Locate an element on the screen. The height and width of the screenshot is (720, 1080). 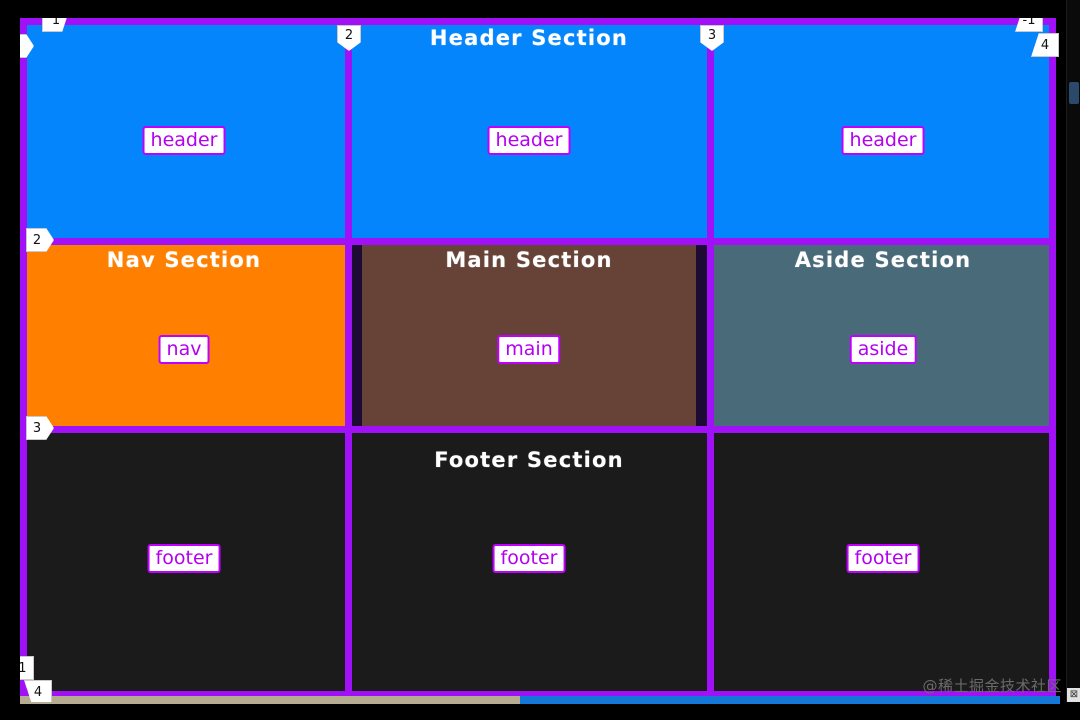
resizer-grip-icon: ⊠ is located at coordinates (1073, 695).